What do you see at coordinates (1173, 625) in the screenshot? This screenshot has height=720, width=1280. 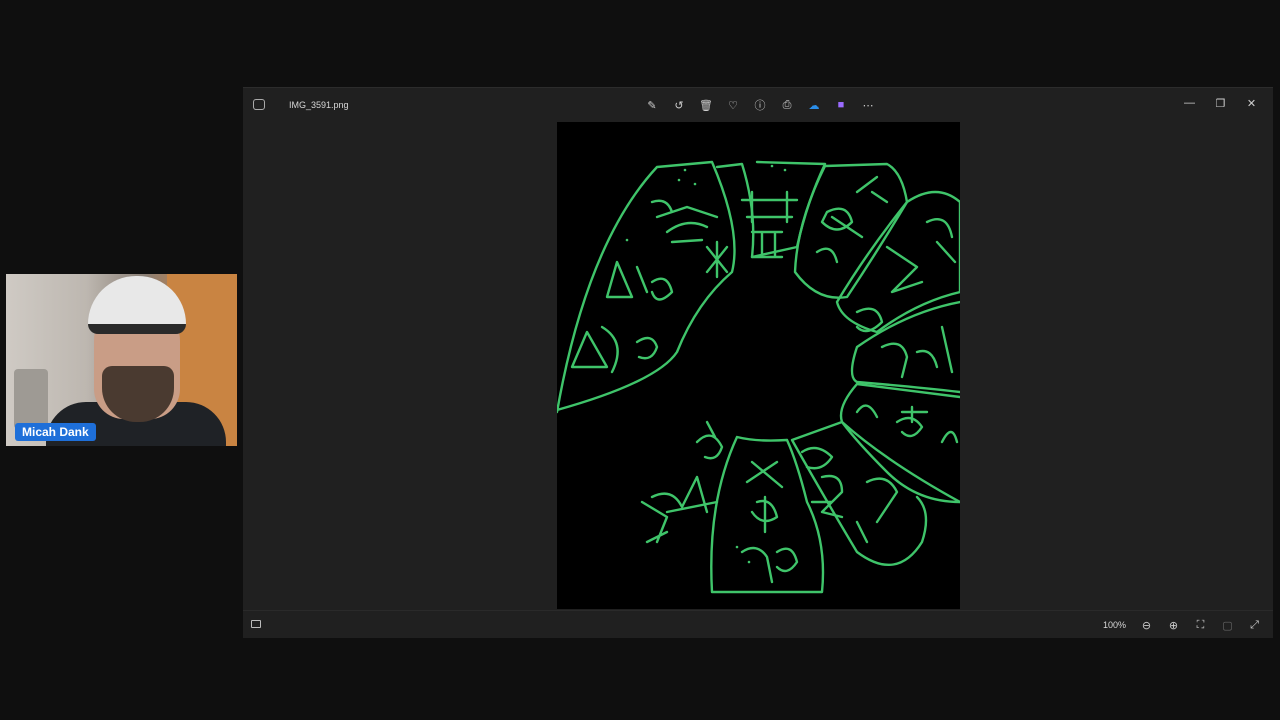 I see `zoom-in-icon: ⊕` at bounding box center [1173, 625].